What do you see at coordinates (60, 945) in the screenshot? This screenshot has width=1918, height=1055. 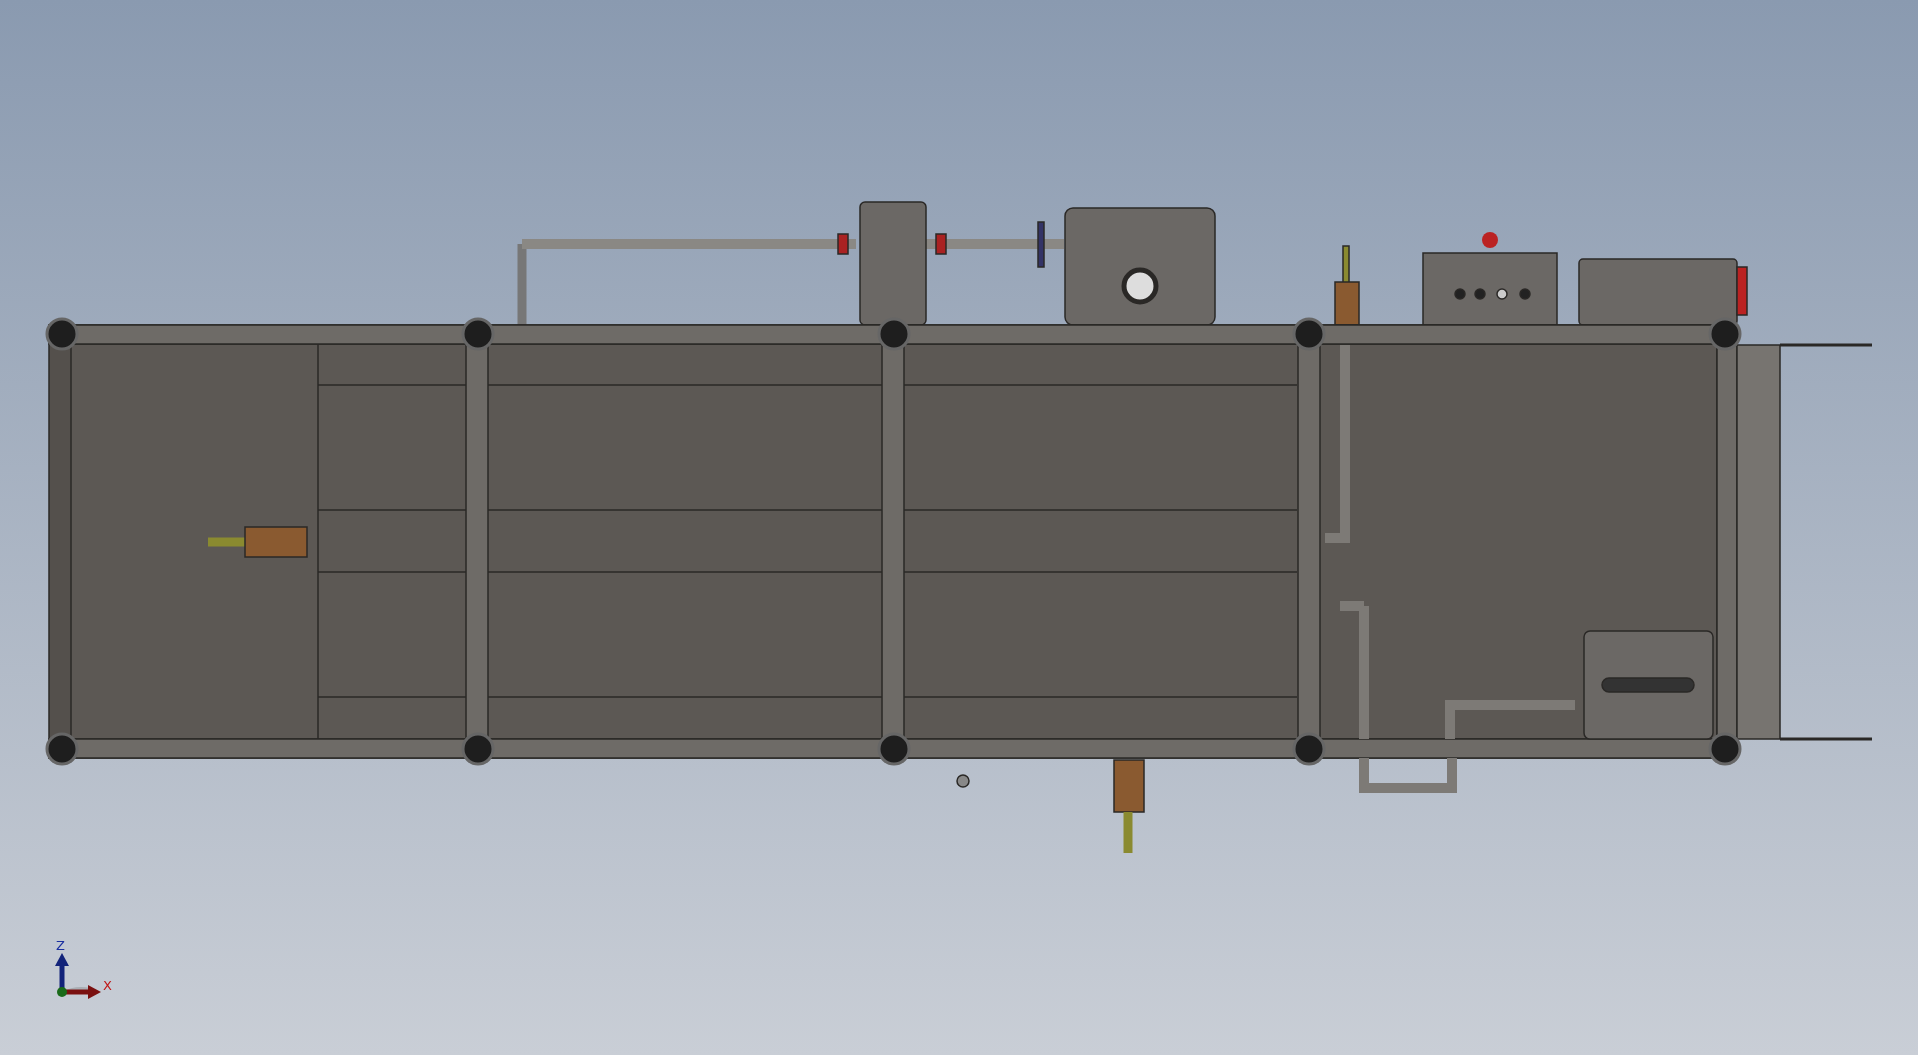 I see `axis-label: Z` at bounding box center [60, 945].